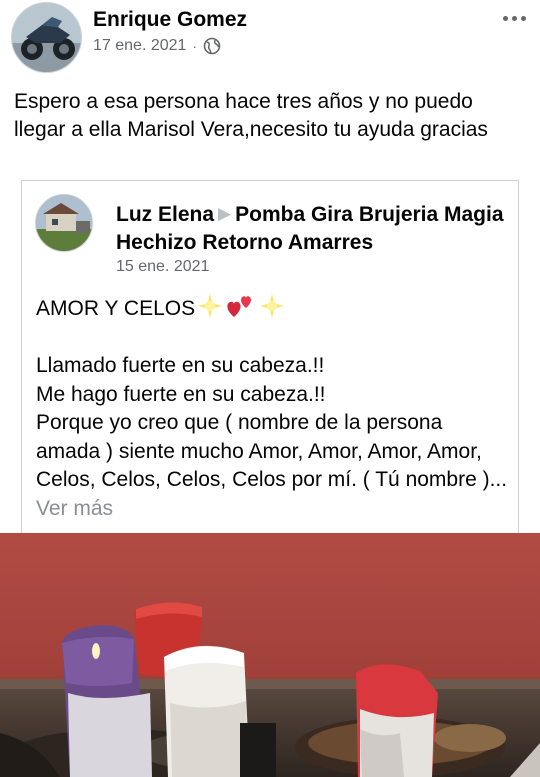  Describe the element at coordinates (180, 365) in the screenshot. I see `shared-line-1: Llamado fuerte en su cabeza.!!` at that location.